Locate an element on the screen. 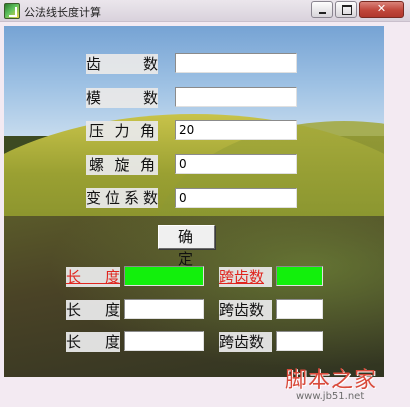 This screenshot has width=410, height=407. close-icon: ✕ is located at coordinates (381, 8).